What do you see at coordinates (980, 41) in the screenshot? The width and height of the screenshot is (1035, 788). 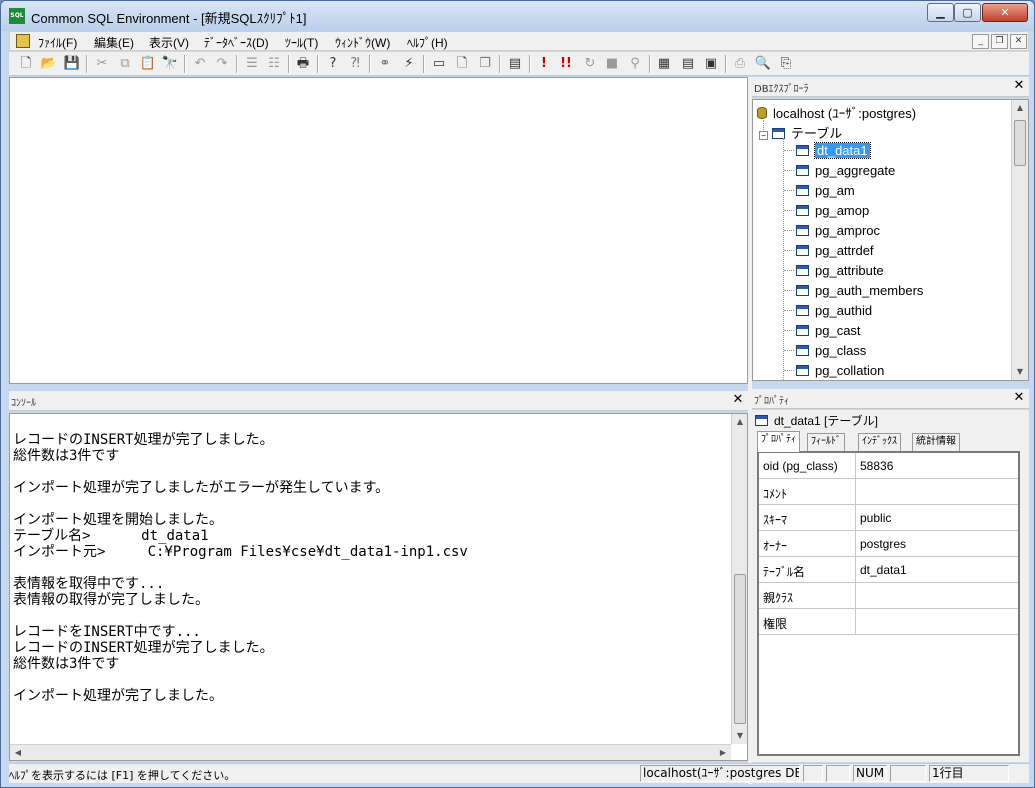 I see `mdi-minimize-button: _` at bounding box center [980, 41].